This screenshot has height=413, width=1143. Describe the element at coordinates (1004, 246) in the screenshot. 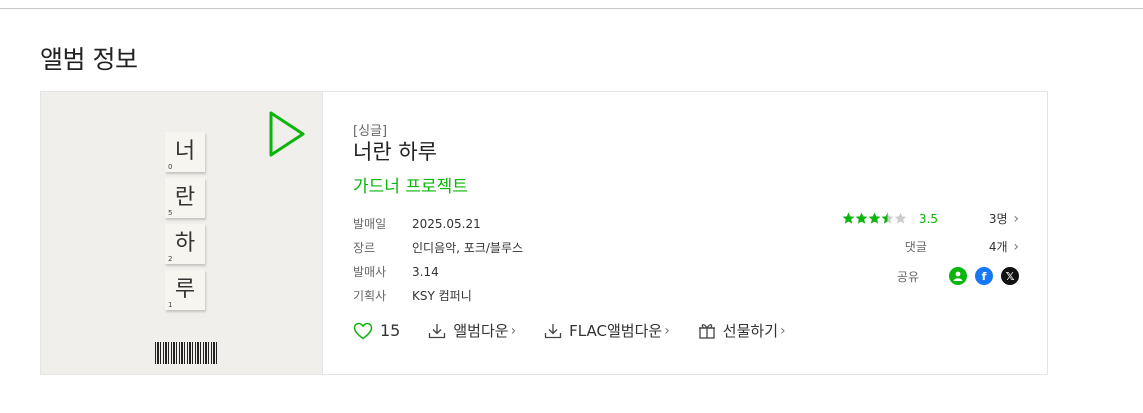

I see `comments-count-link: 4개 ›` at that location.